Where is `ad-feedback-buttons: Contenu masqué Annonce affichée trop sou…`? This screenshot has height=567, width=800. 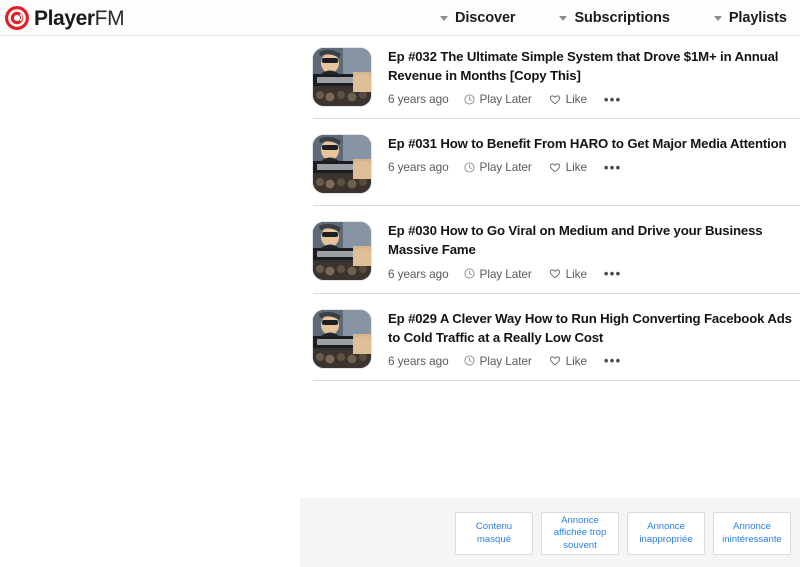
ad-feedback-buttons: Contenu masqué Annonce affichée trop sou… is located at coordinates (623, 533).